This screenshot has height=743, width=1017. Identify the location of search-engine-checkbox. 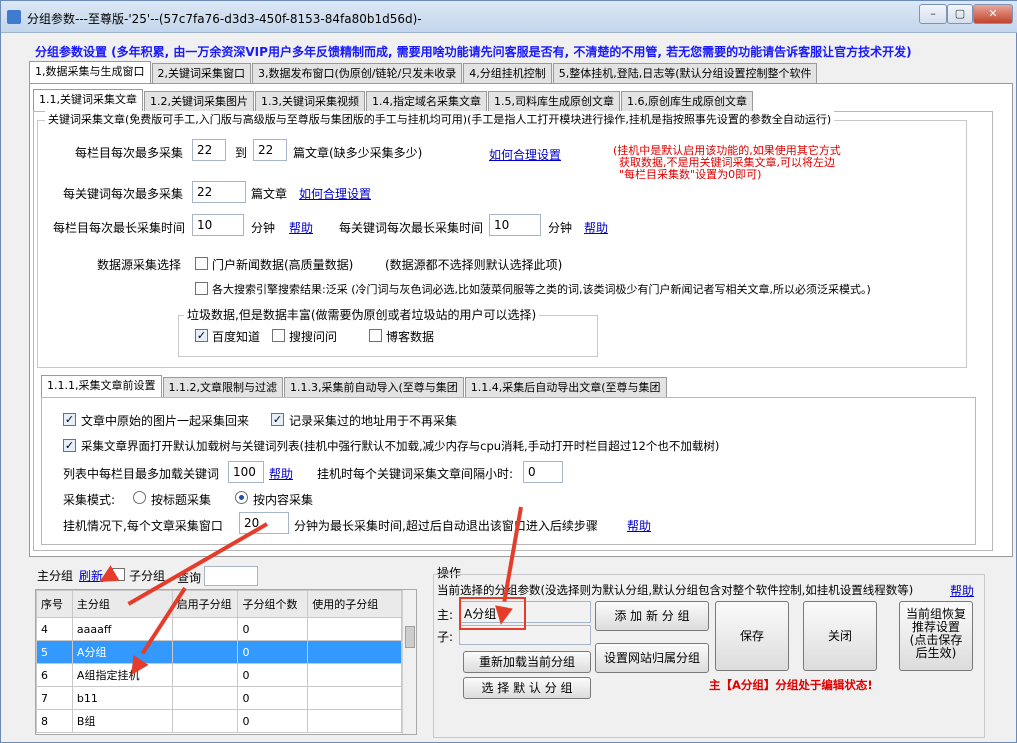
(201, 288).